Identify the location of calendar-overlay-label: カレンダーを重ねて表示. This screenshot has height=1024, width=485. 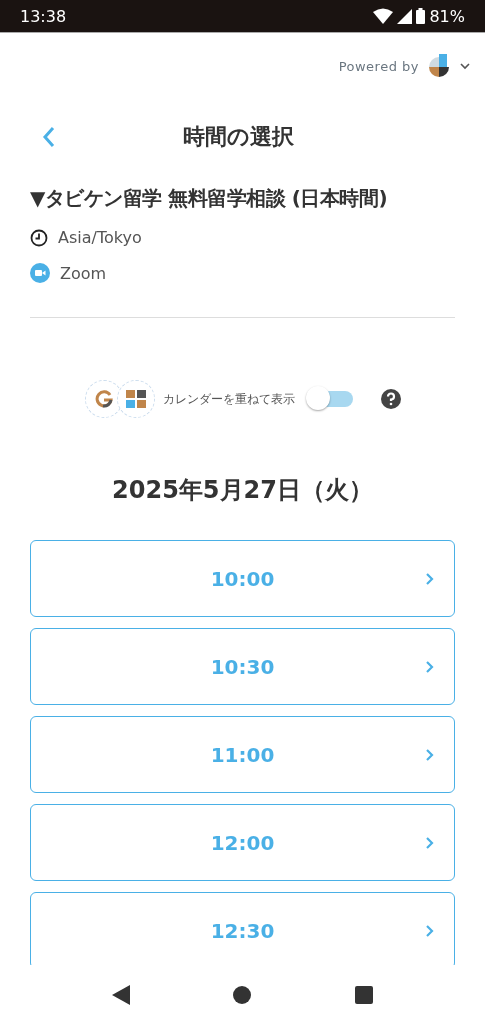
(228, 399).